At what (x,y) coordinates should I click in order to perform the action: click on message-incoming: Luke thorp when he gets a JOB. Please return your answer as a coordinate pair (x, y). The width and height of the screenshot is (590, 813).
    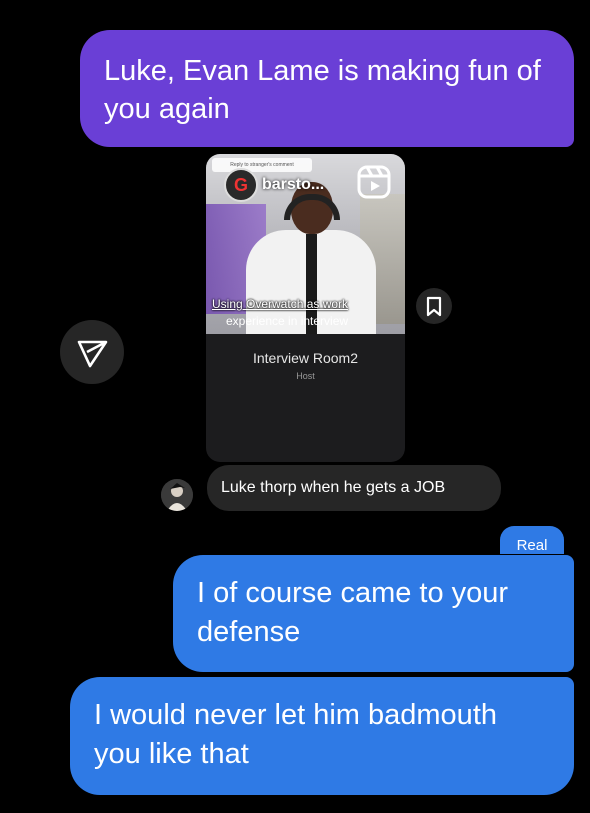
    Looking at the image, I should click on (354, 488).